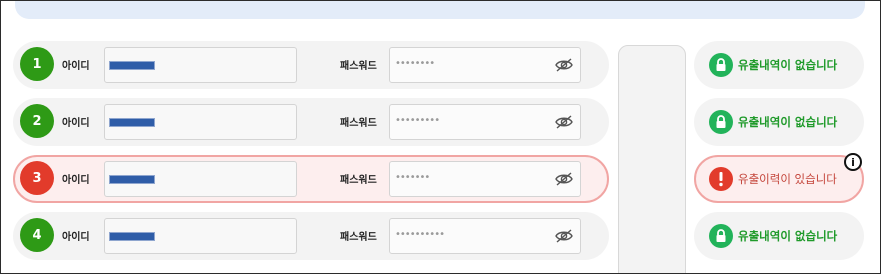 This screenshot has height=274, width=881. I want to click on account-row-1: 1 아이디 패스워드 ••••••••, so click(311, 65).